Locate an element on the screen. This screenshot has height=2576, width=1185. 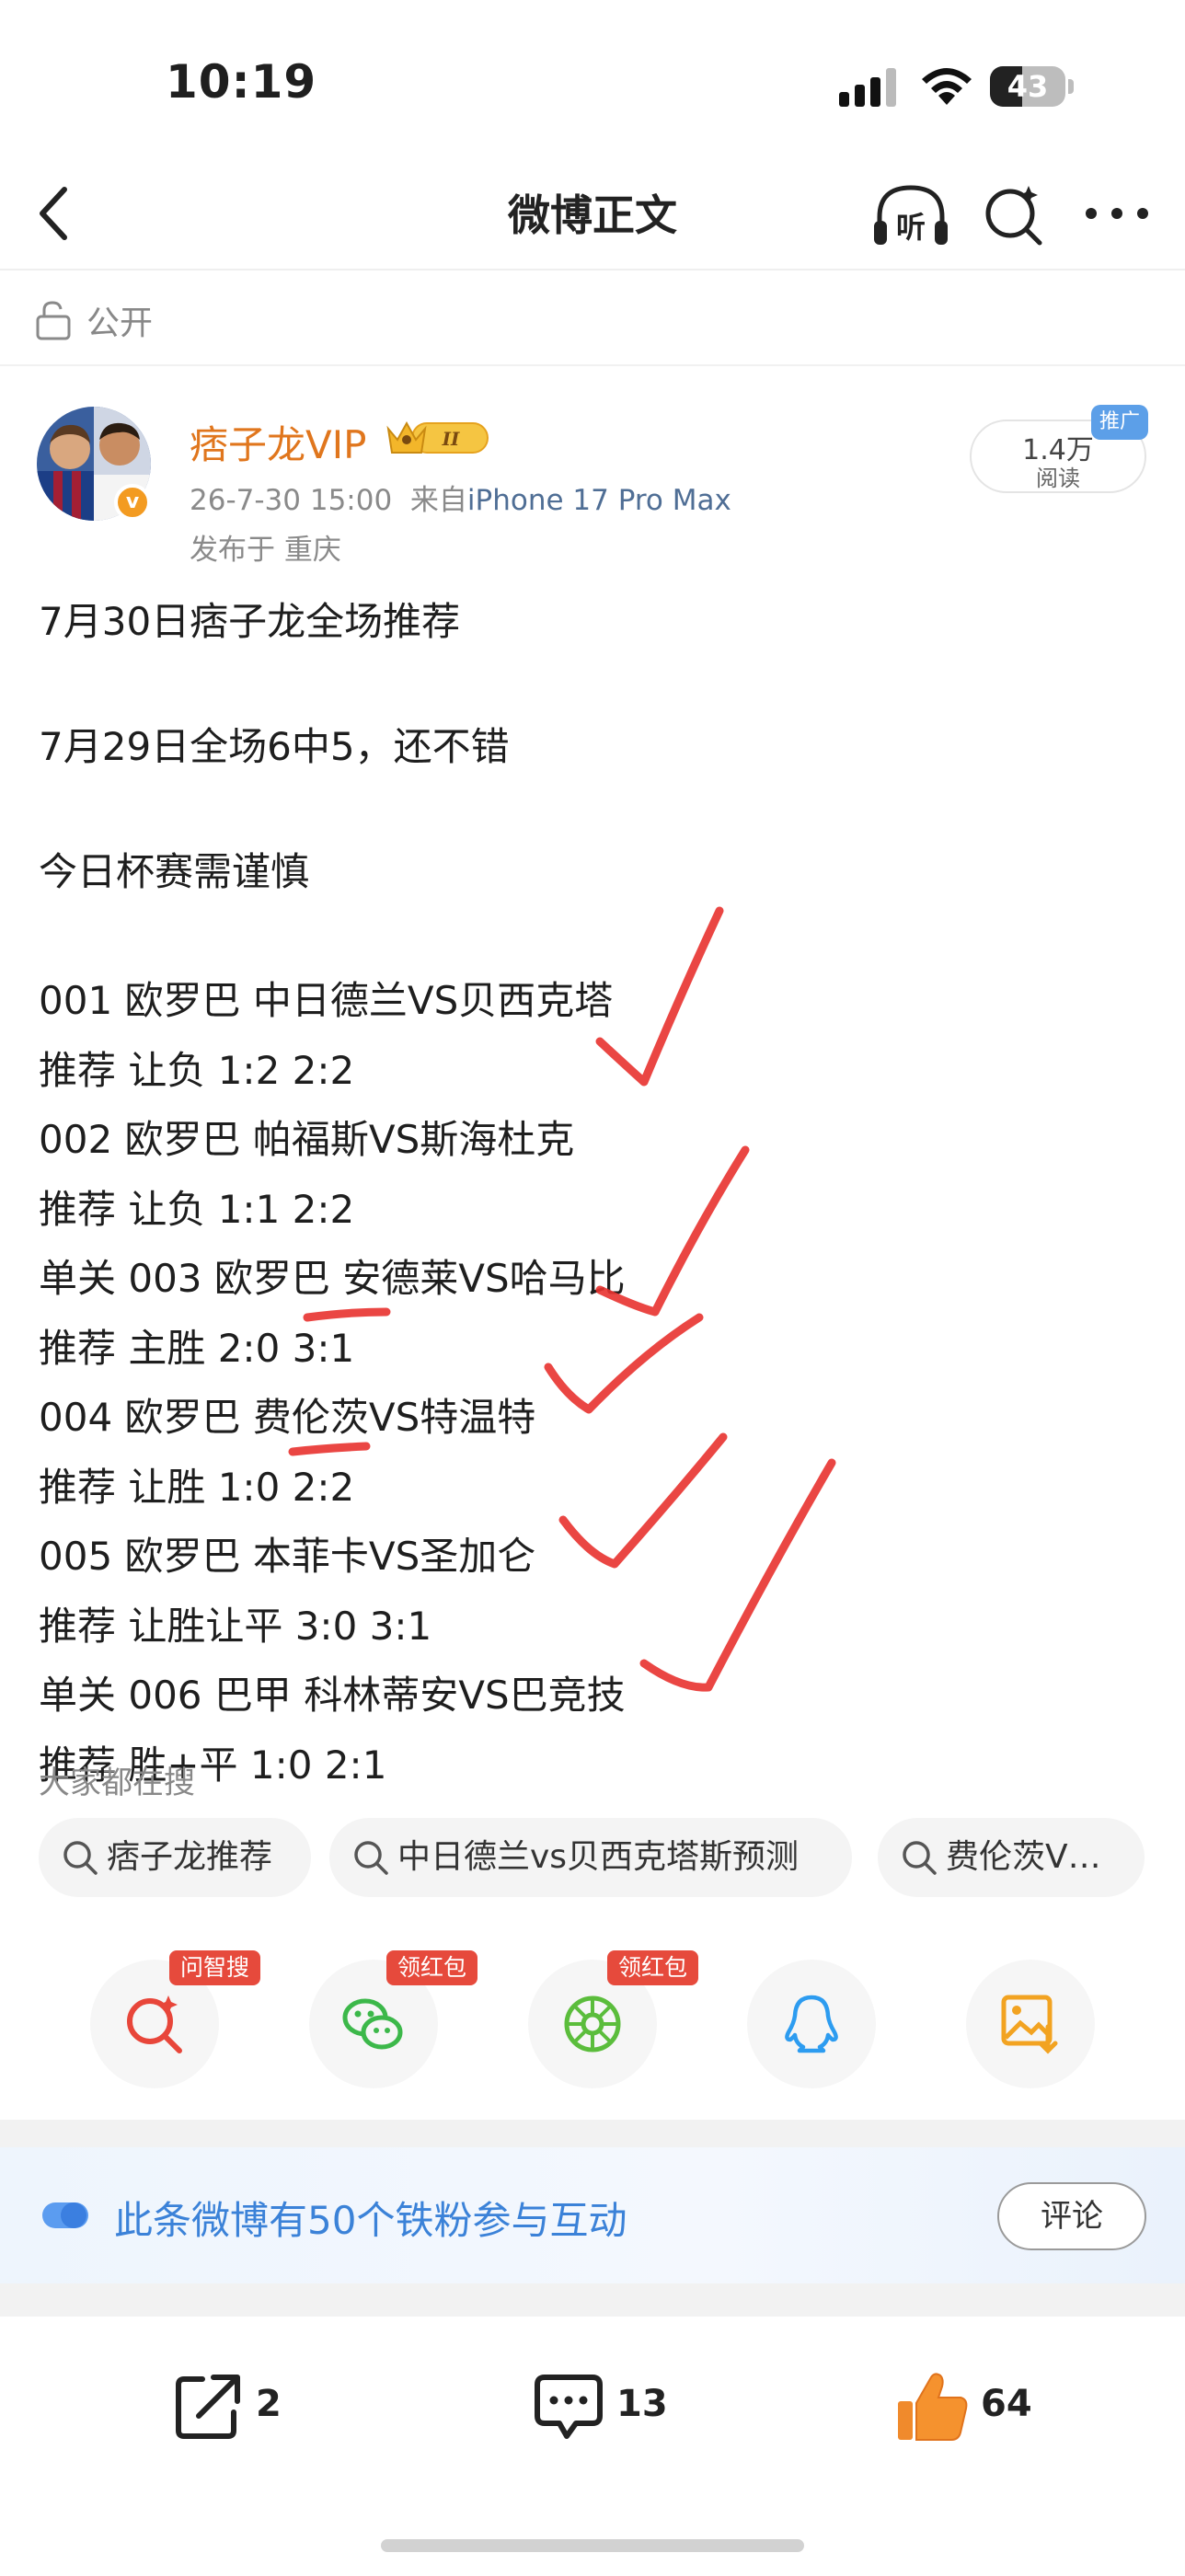
comment-icon is located at coordinates (569, 2407).